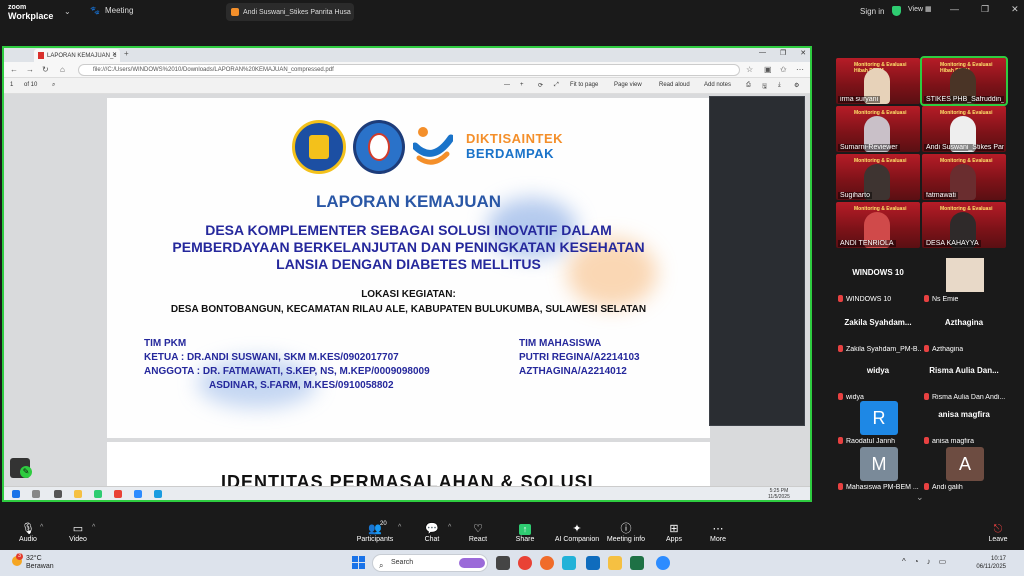  What do you see at coordinates (290, 12) in the screenshot?
I see `share-tab: Andi Suswani_Stikes Panrita Husa ⊖` at bounding box center [290, 12].